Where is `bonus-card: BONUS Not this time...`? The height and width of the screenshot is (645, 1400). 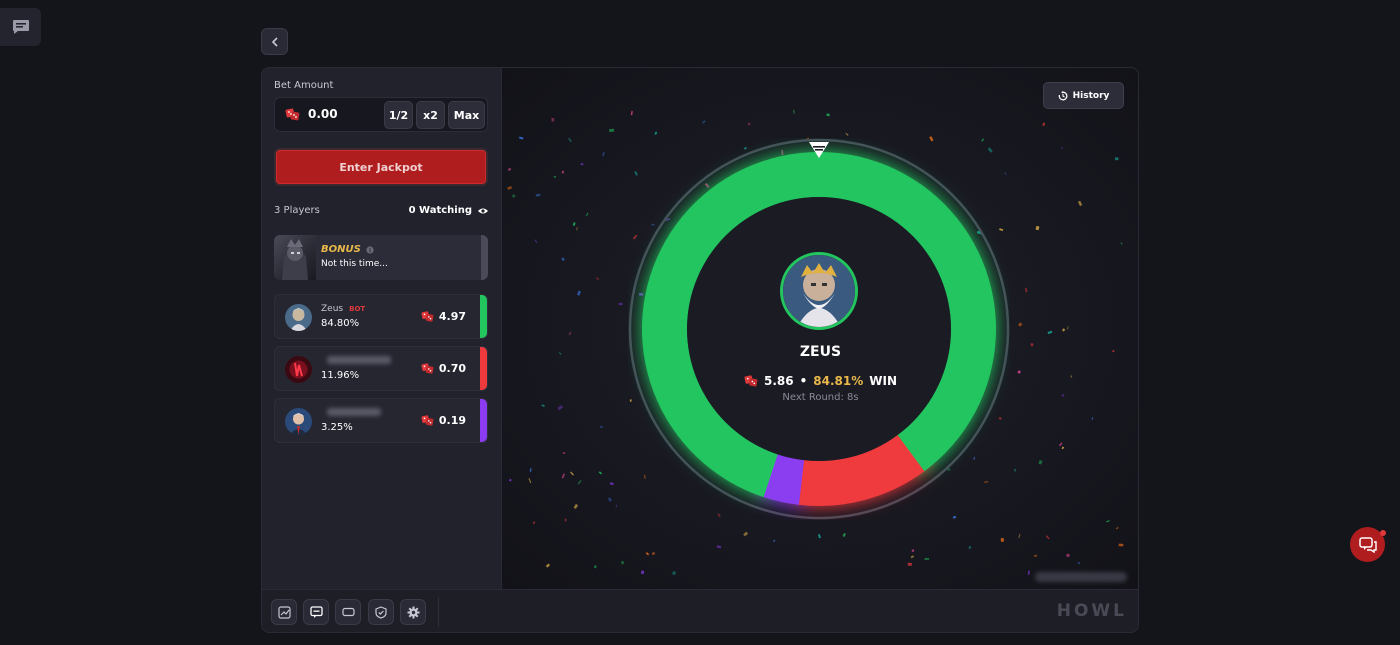 bonus-card: BONUS Not this time... is located at coordinates (381, 257).